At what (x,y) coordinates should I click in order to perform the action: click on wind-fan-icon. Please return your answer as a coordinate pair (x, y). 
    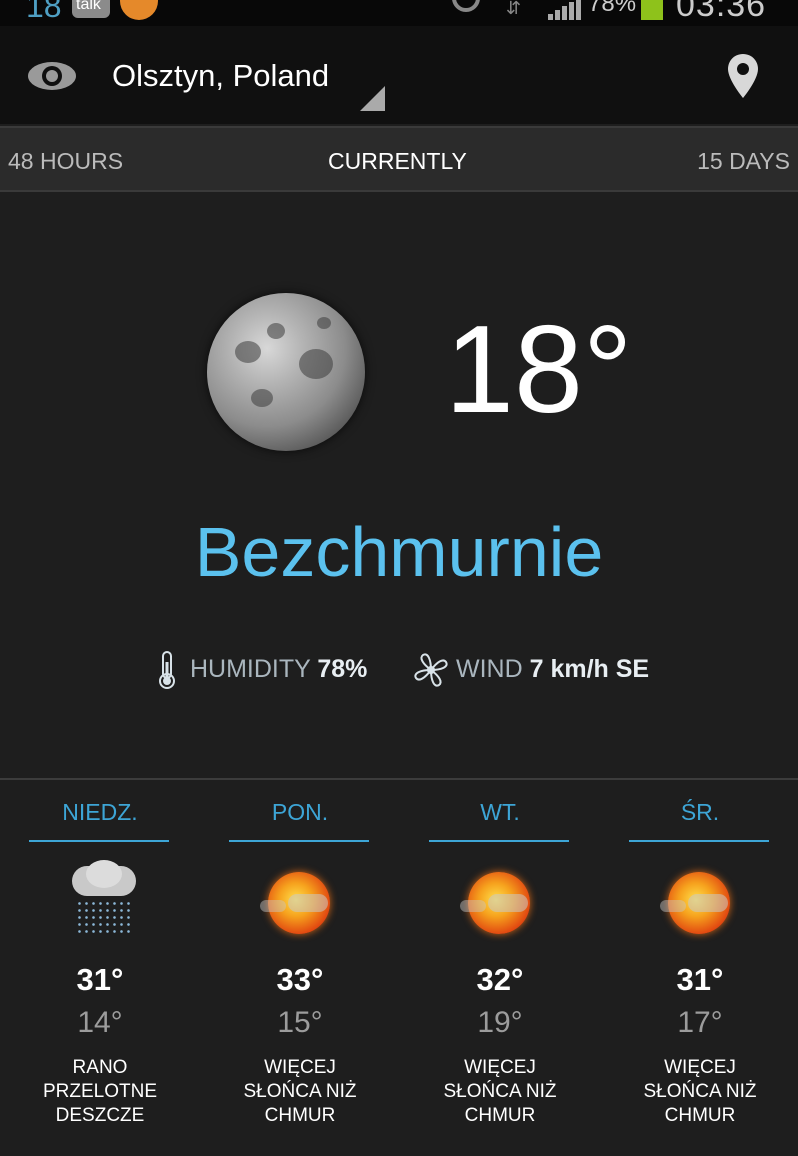
    Looking at the image, I should click on (431, 670).